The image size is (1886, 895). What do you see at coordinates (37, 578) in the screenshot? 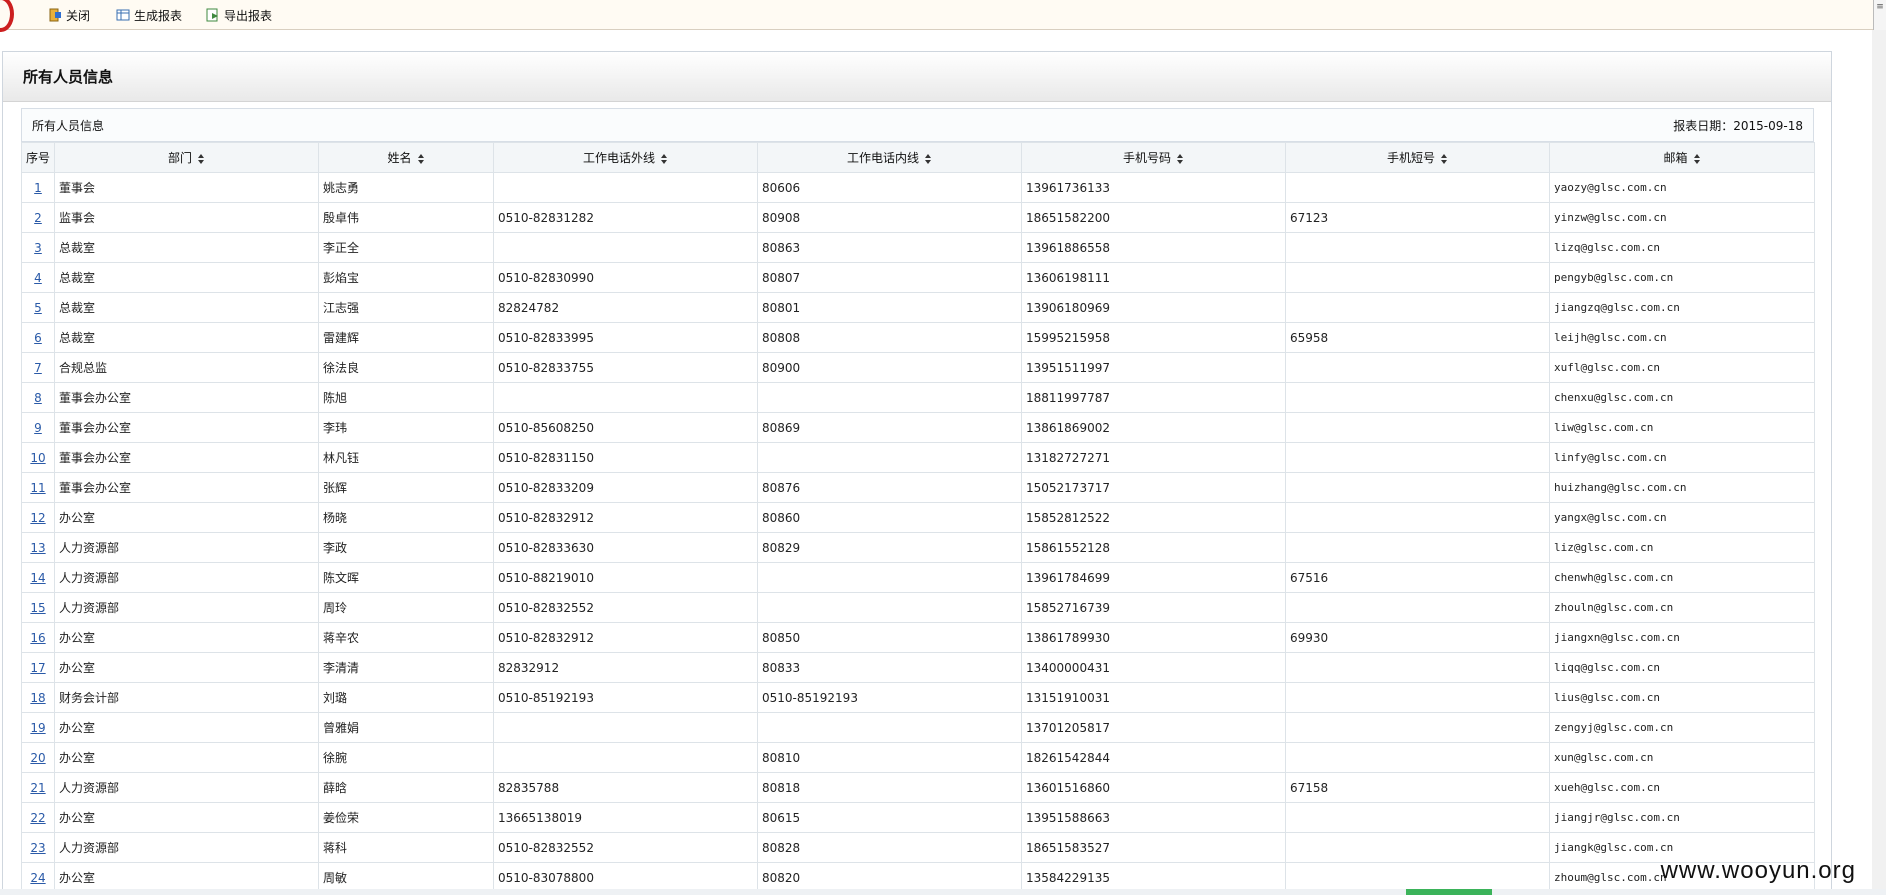
I see `row-index-link: 14` at bounding box center [37, 578].